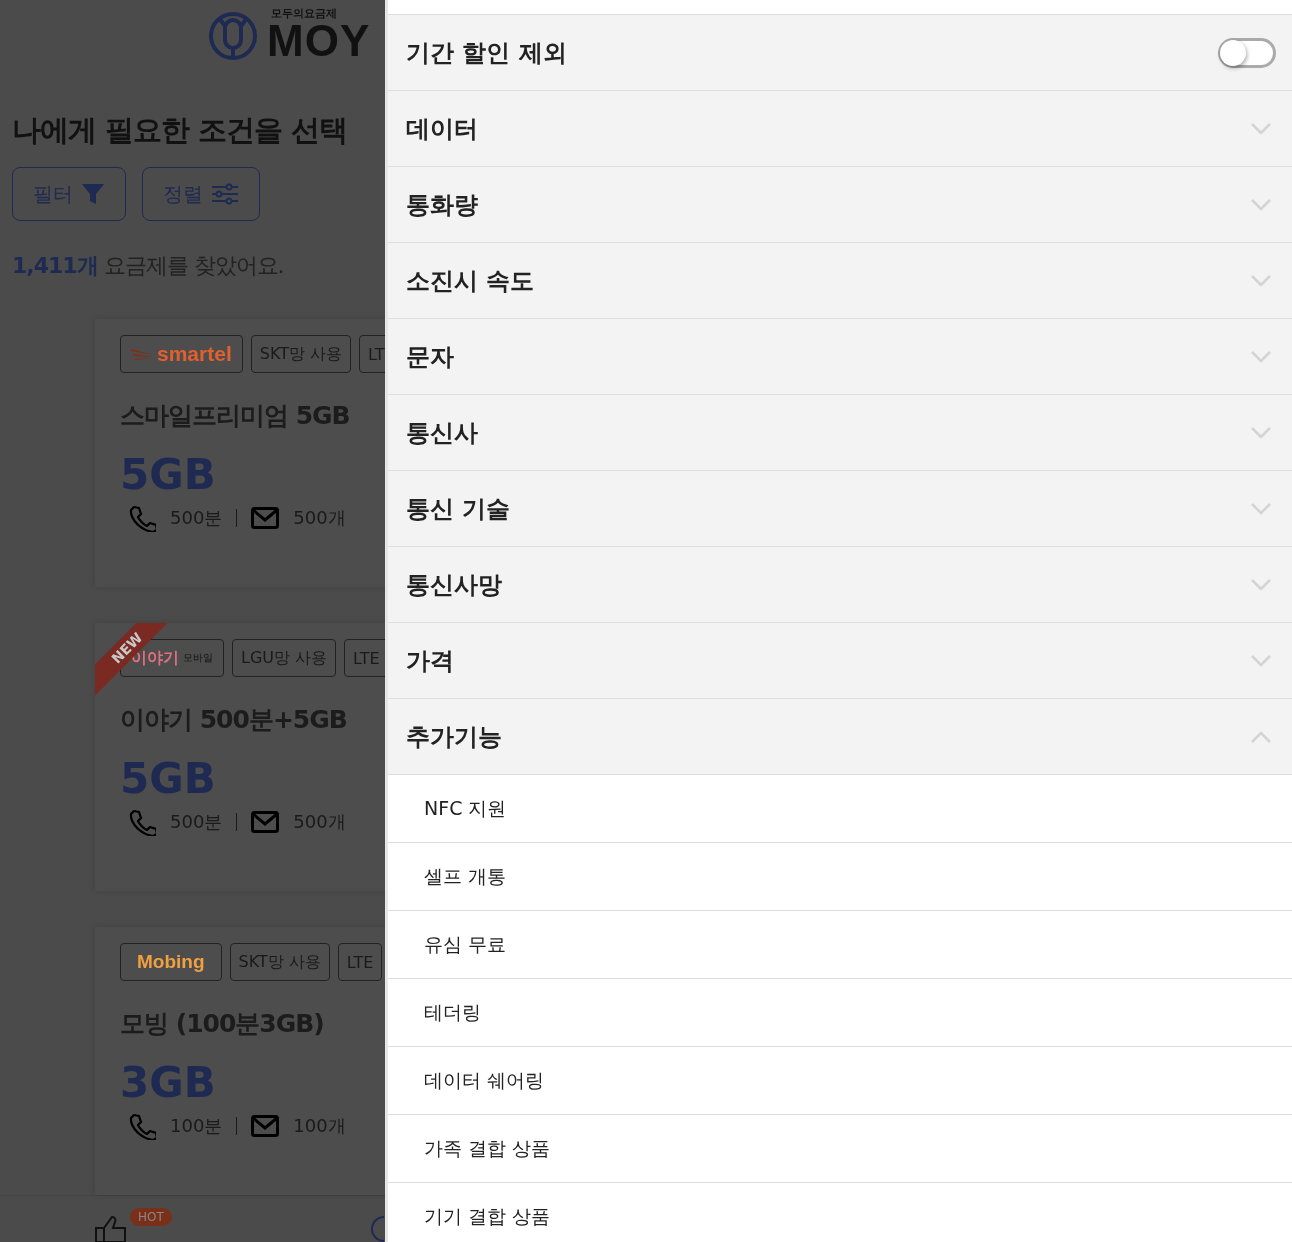 This screenshot has width=1292, height=1242. What do you see at coordinates (840, 585) in the screenshot?
I see `filter-section: 통신사망` at bounding box center [840, 585].